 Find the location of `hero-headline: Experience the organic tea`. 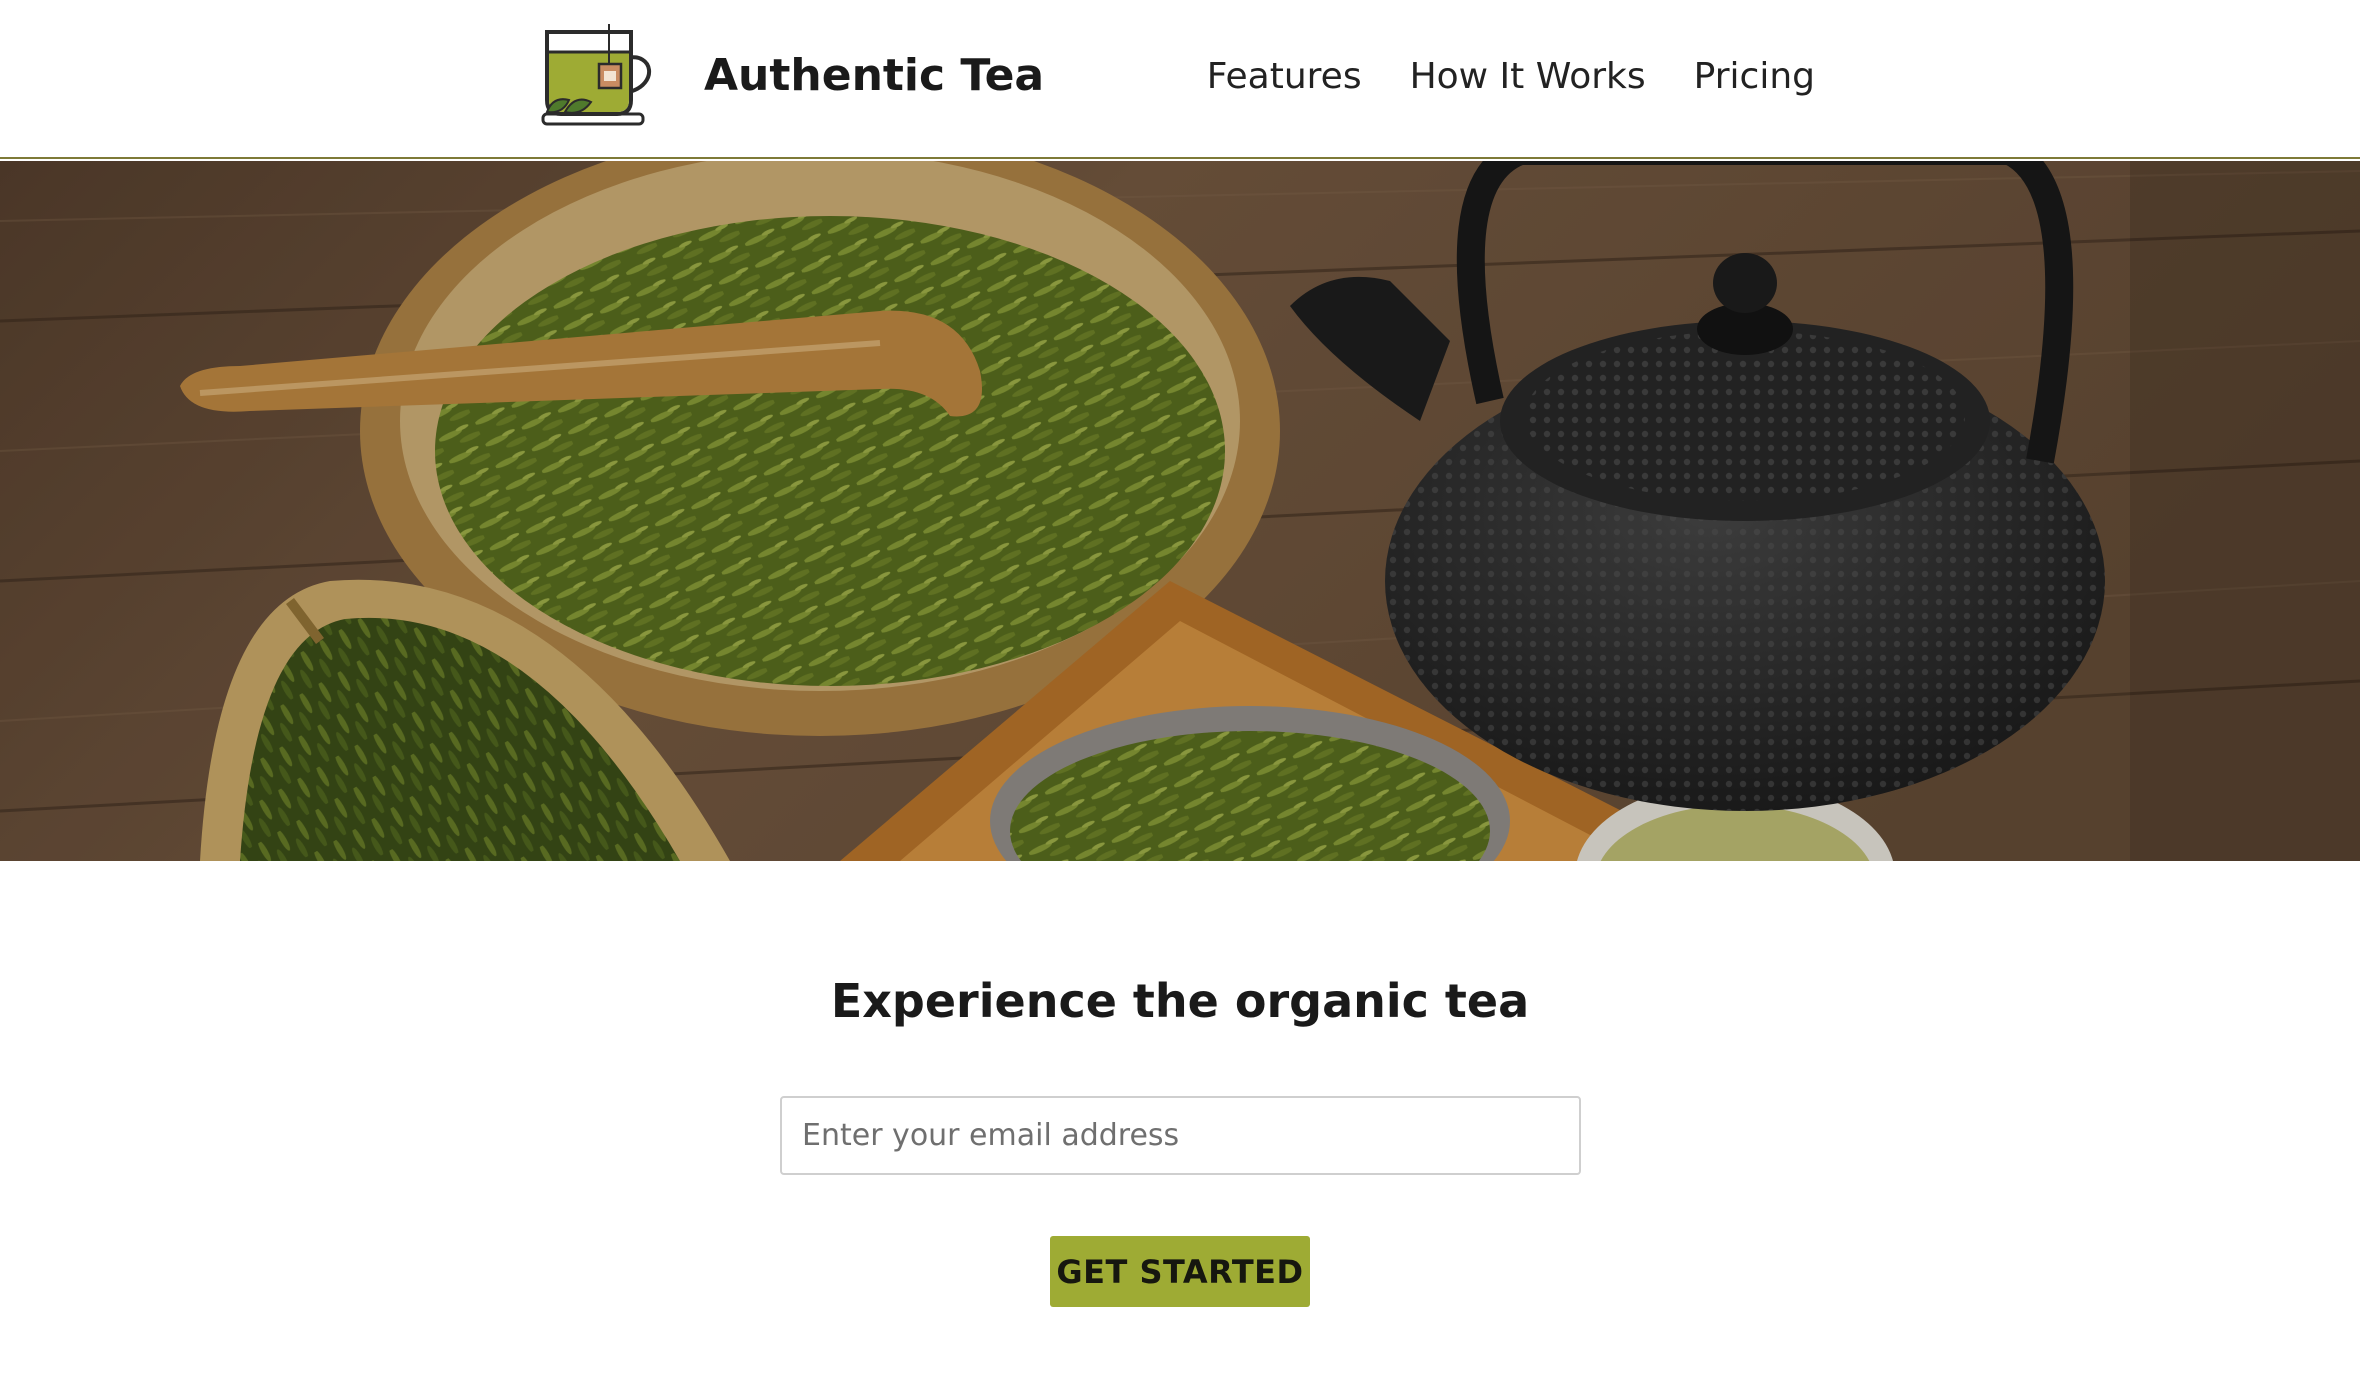

hero-headline: Experience the organic tea is located at coordinates (1180, 1001).